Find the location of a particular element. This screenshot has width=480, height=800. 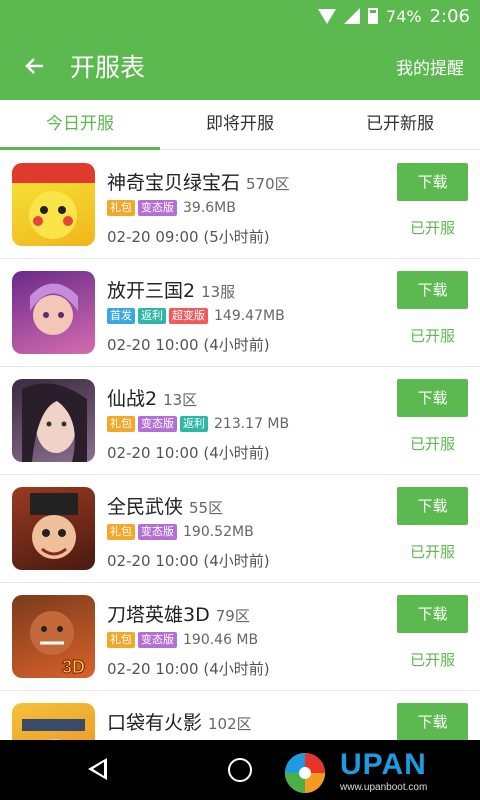

game-name: 神奇宝贝绿宝石 570区 is located at coordinates (198, 183).